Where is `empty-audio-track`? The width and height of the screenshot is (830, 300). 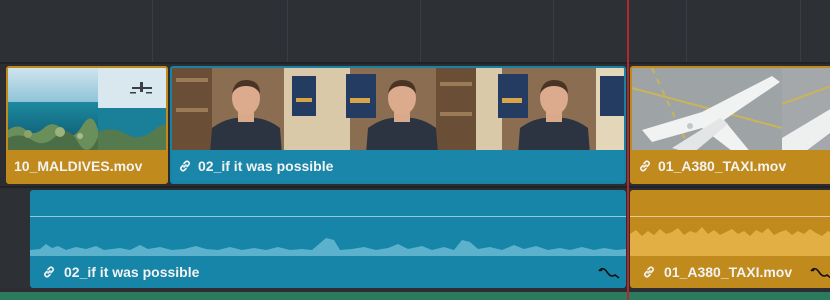 empty-audio-track is located at coordinates (15, 239).